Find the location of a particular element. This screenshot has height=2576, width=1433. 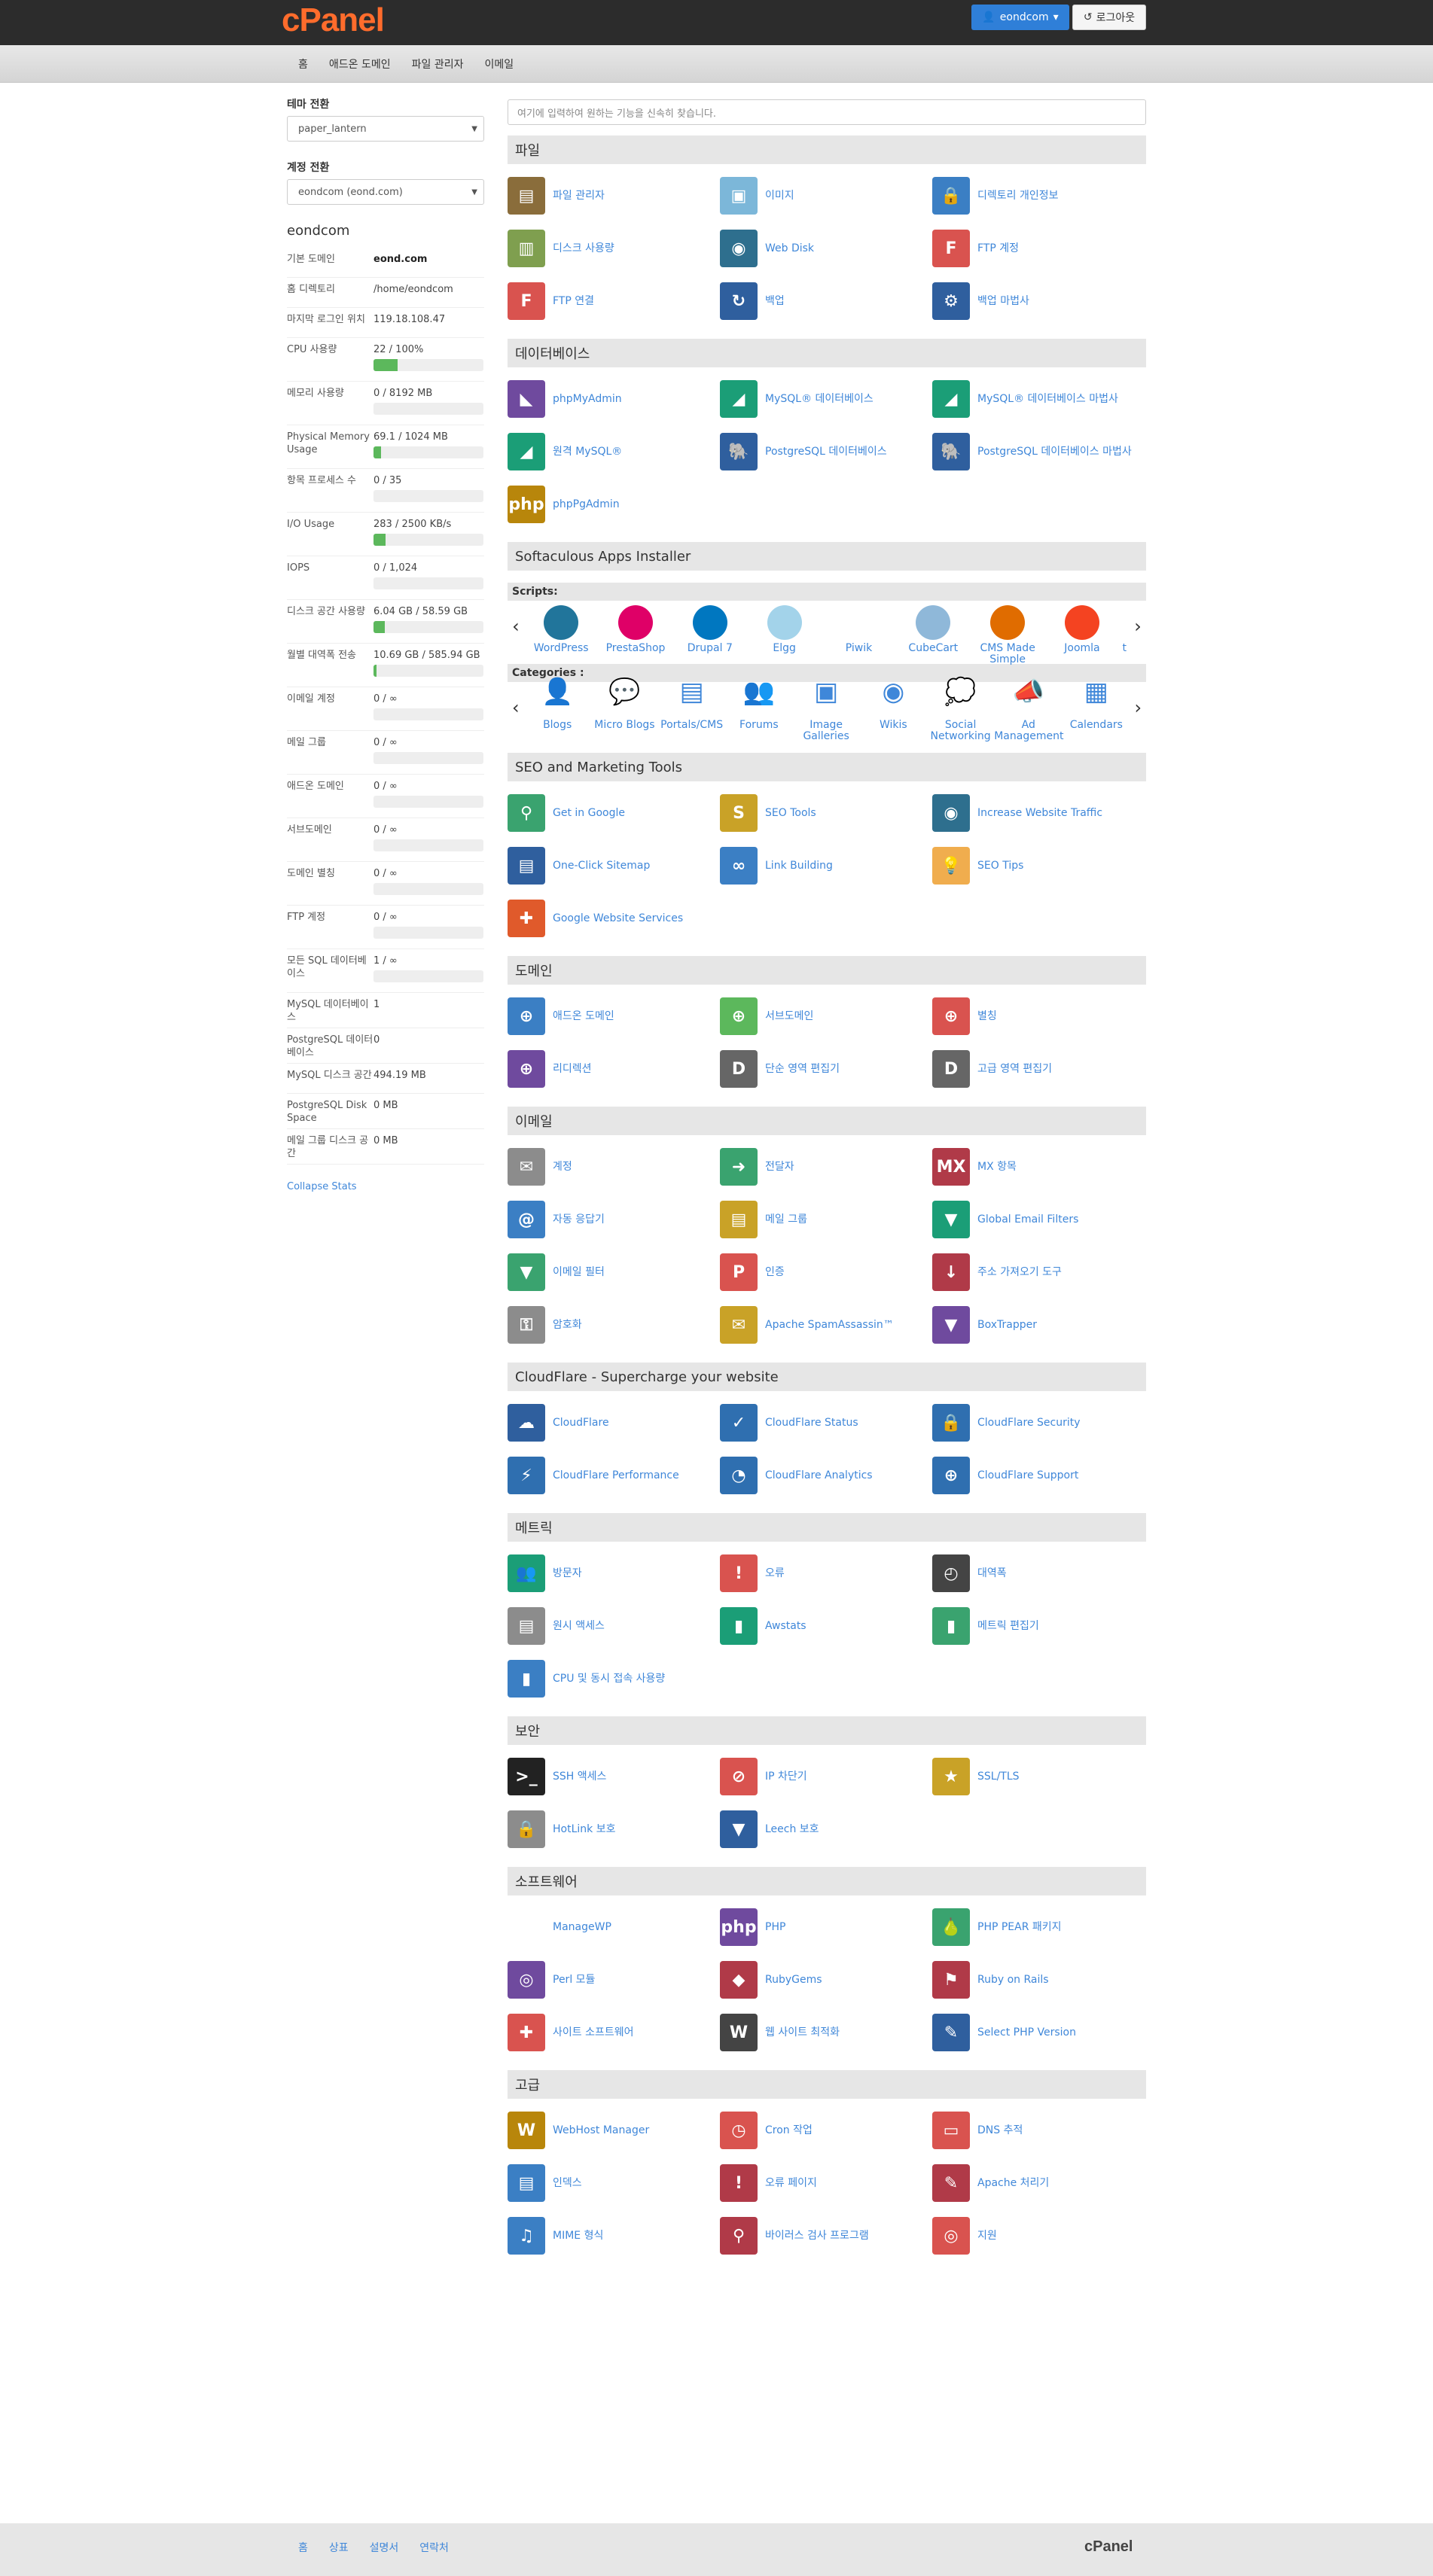

feature-item: ▮ CPU 및 동시 접속 사용량 is located at coordinates (614, 1678).